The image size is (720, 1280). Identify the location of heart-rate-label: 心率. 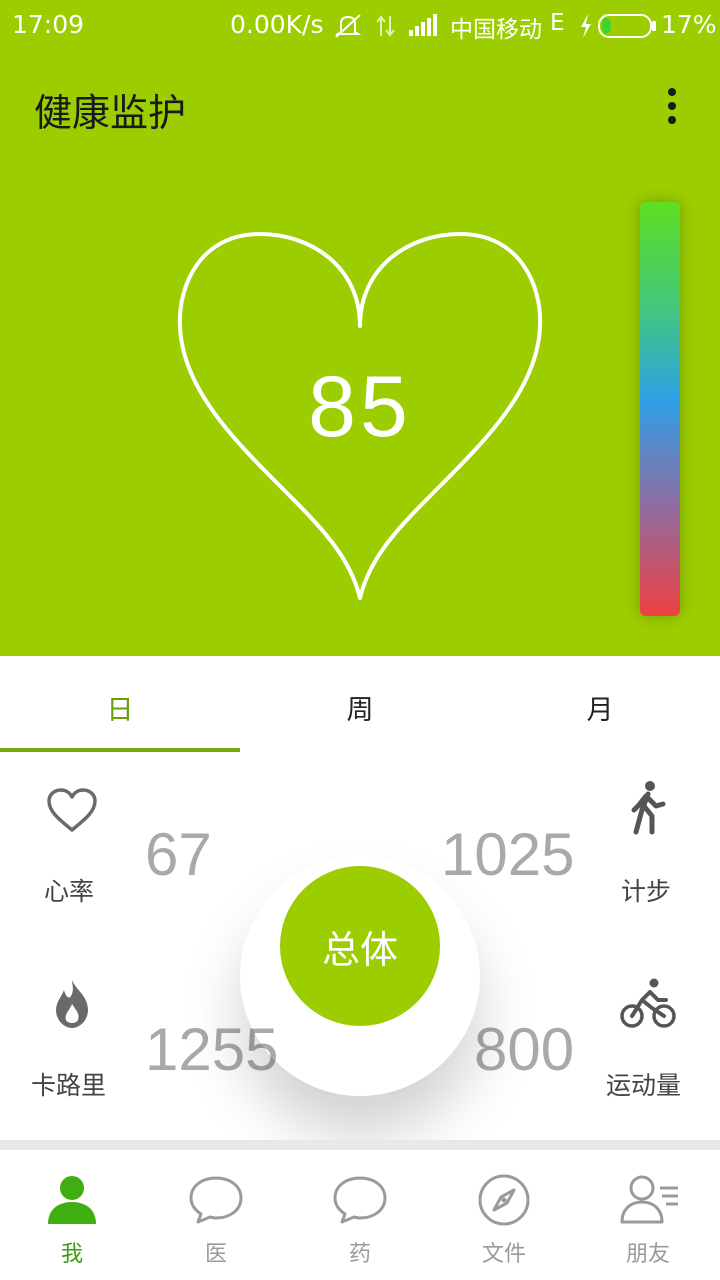
(69, 891).